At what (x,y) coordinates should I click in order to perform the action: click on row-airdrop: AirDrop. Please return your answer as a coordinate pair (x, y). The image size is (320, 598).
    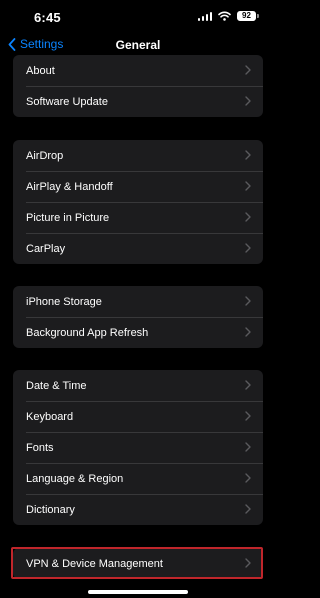
    Looking at the image, I should click on (138, 155).